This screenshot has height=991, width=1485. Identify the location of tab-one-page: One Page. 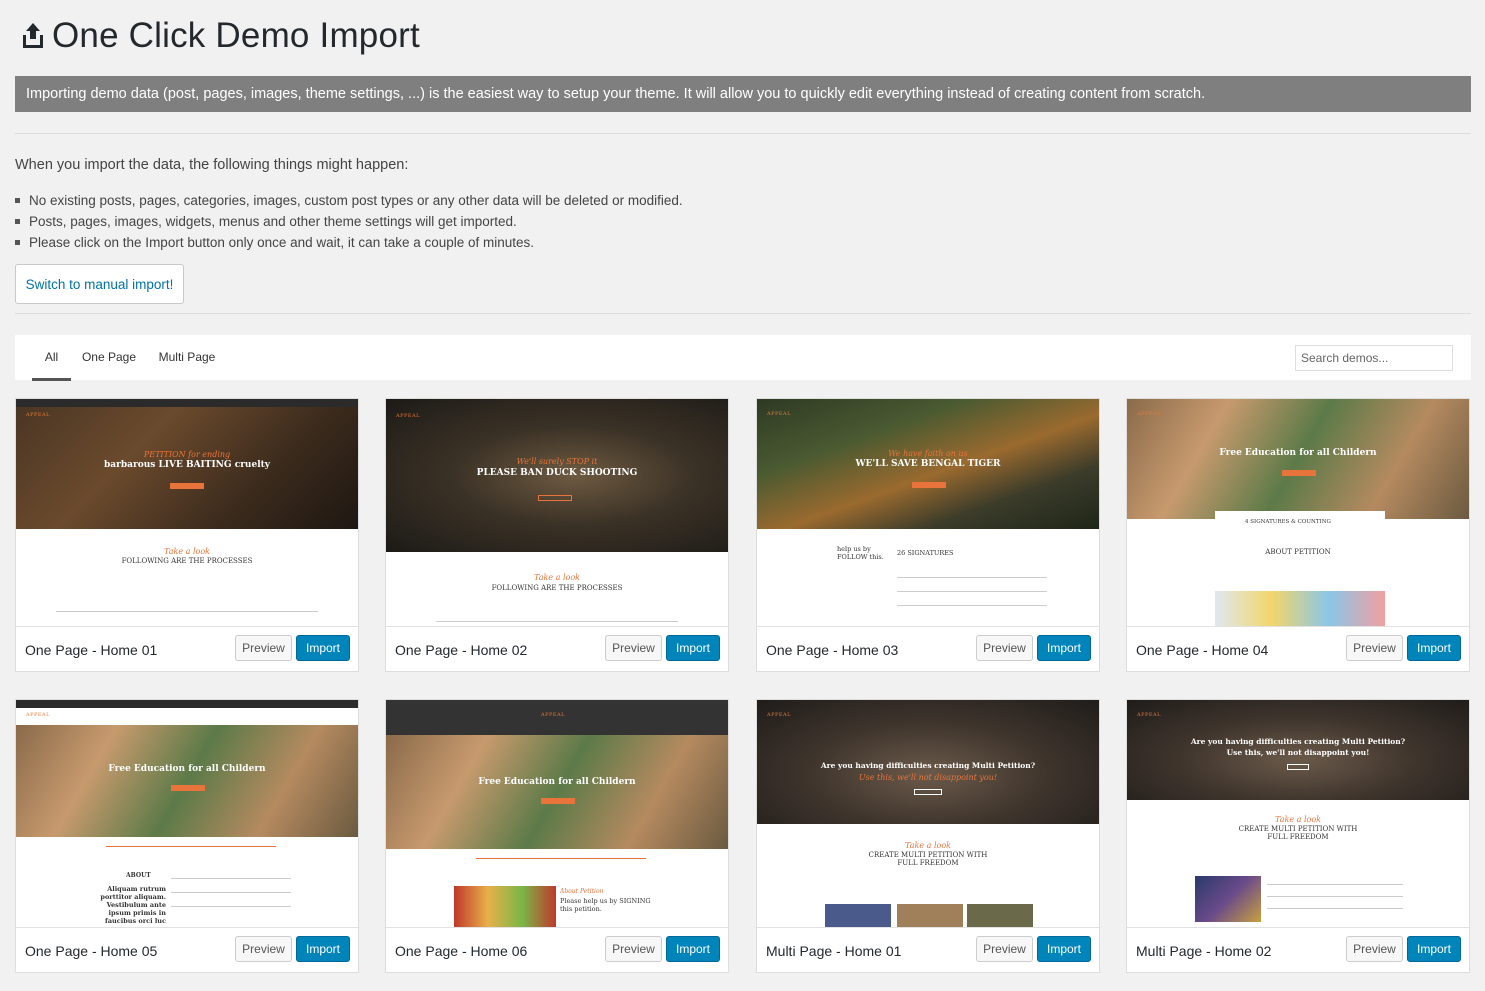
(109, 357).